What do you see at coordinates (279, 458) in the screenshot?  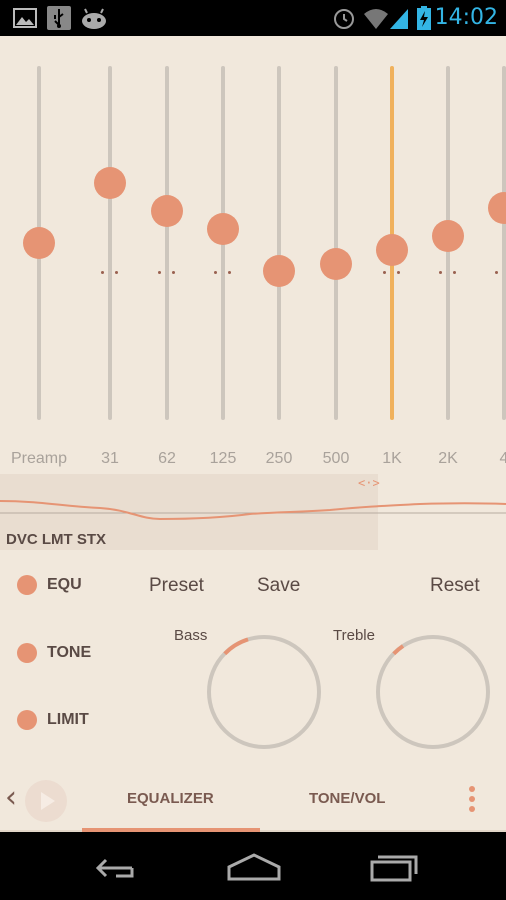 I see `eq-band-label-250: 250` at bounding box center [279, 458].